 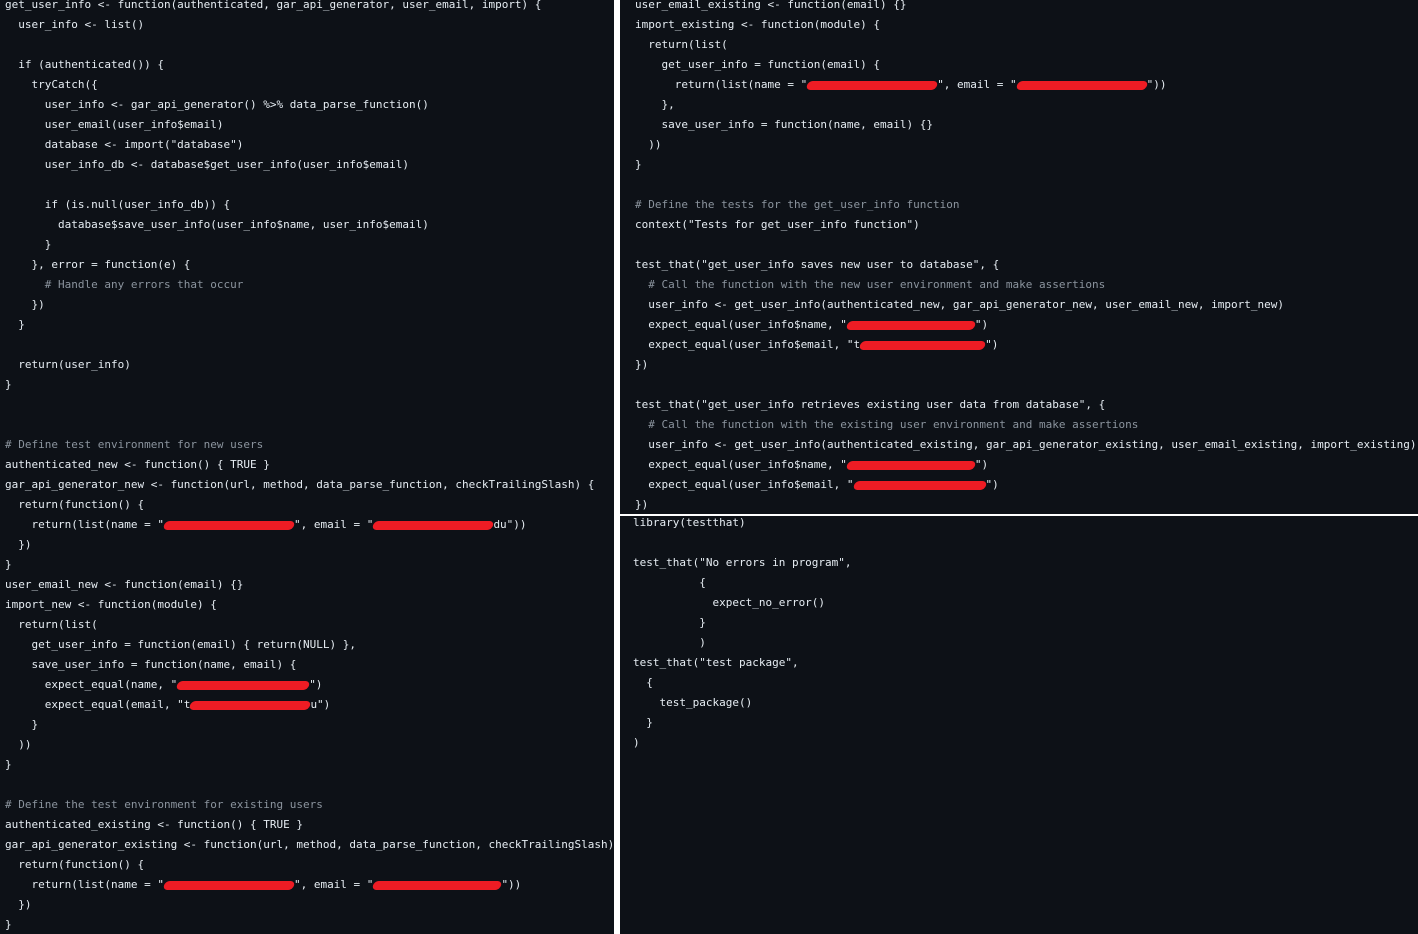 I want to click on code-line: if (is.null(user_info_db)) {, so click(x=118, y=204).